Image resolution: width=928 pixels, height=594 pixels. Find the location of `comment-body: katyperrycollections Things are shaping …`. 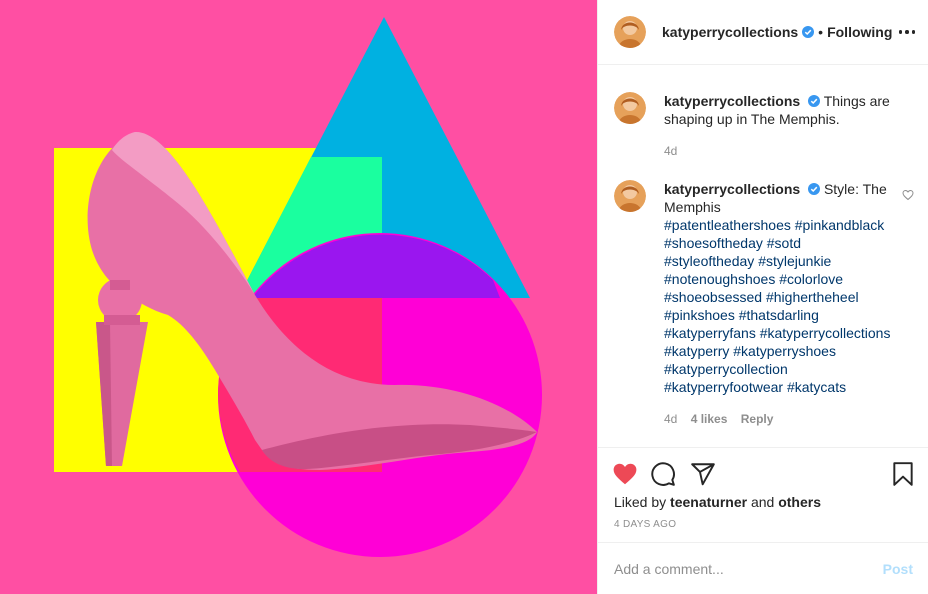

comment-body: katyperrycollections Things are shaping … is located at coordinates (784, 126).